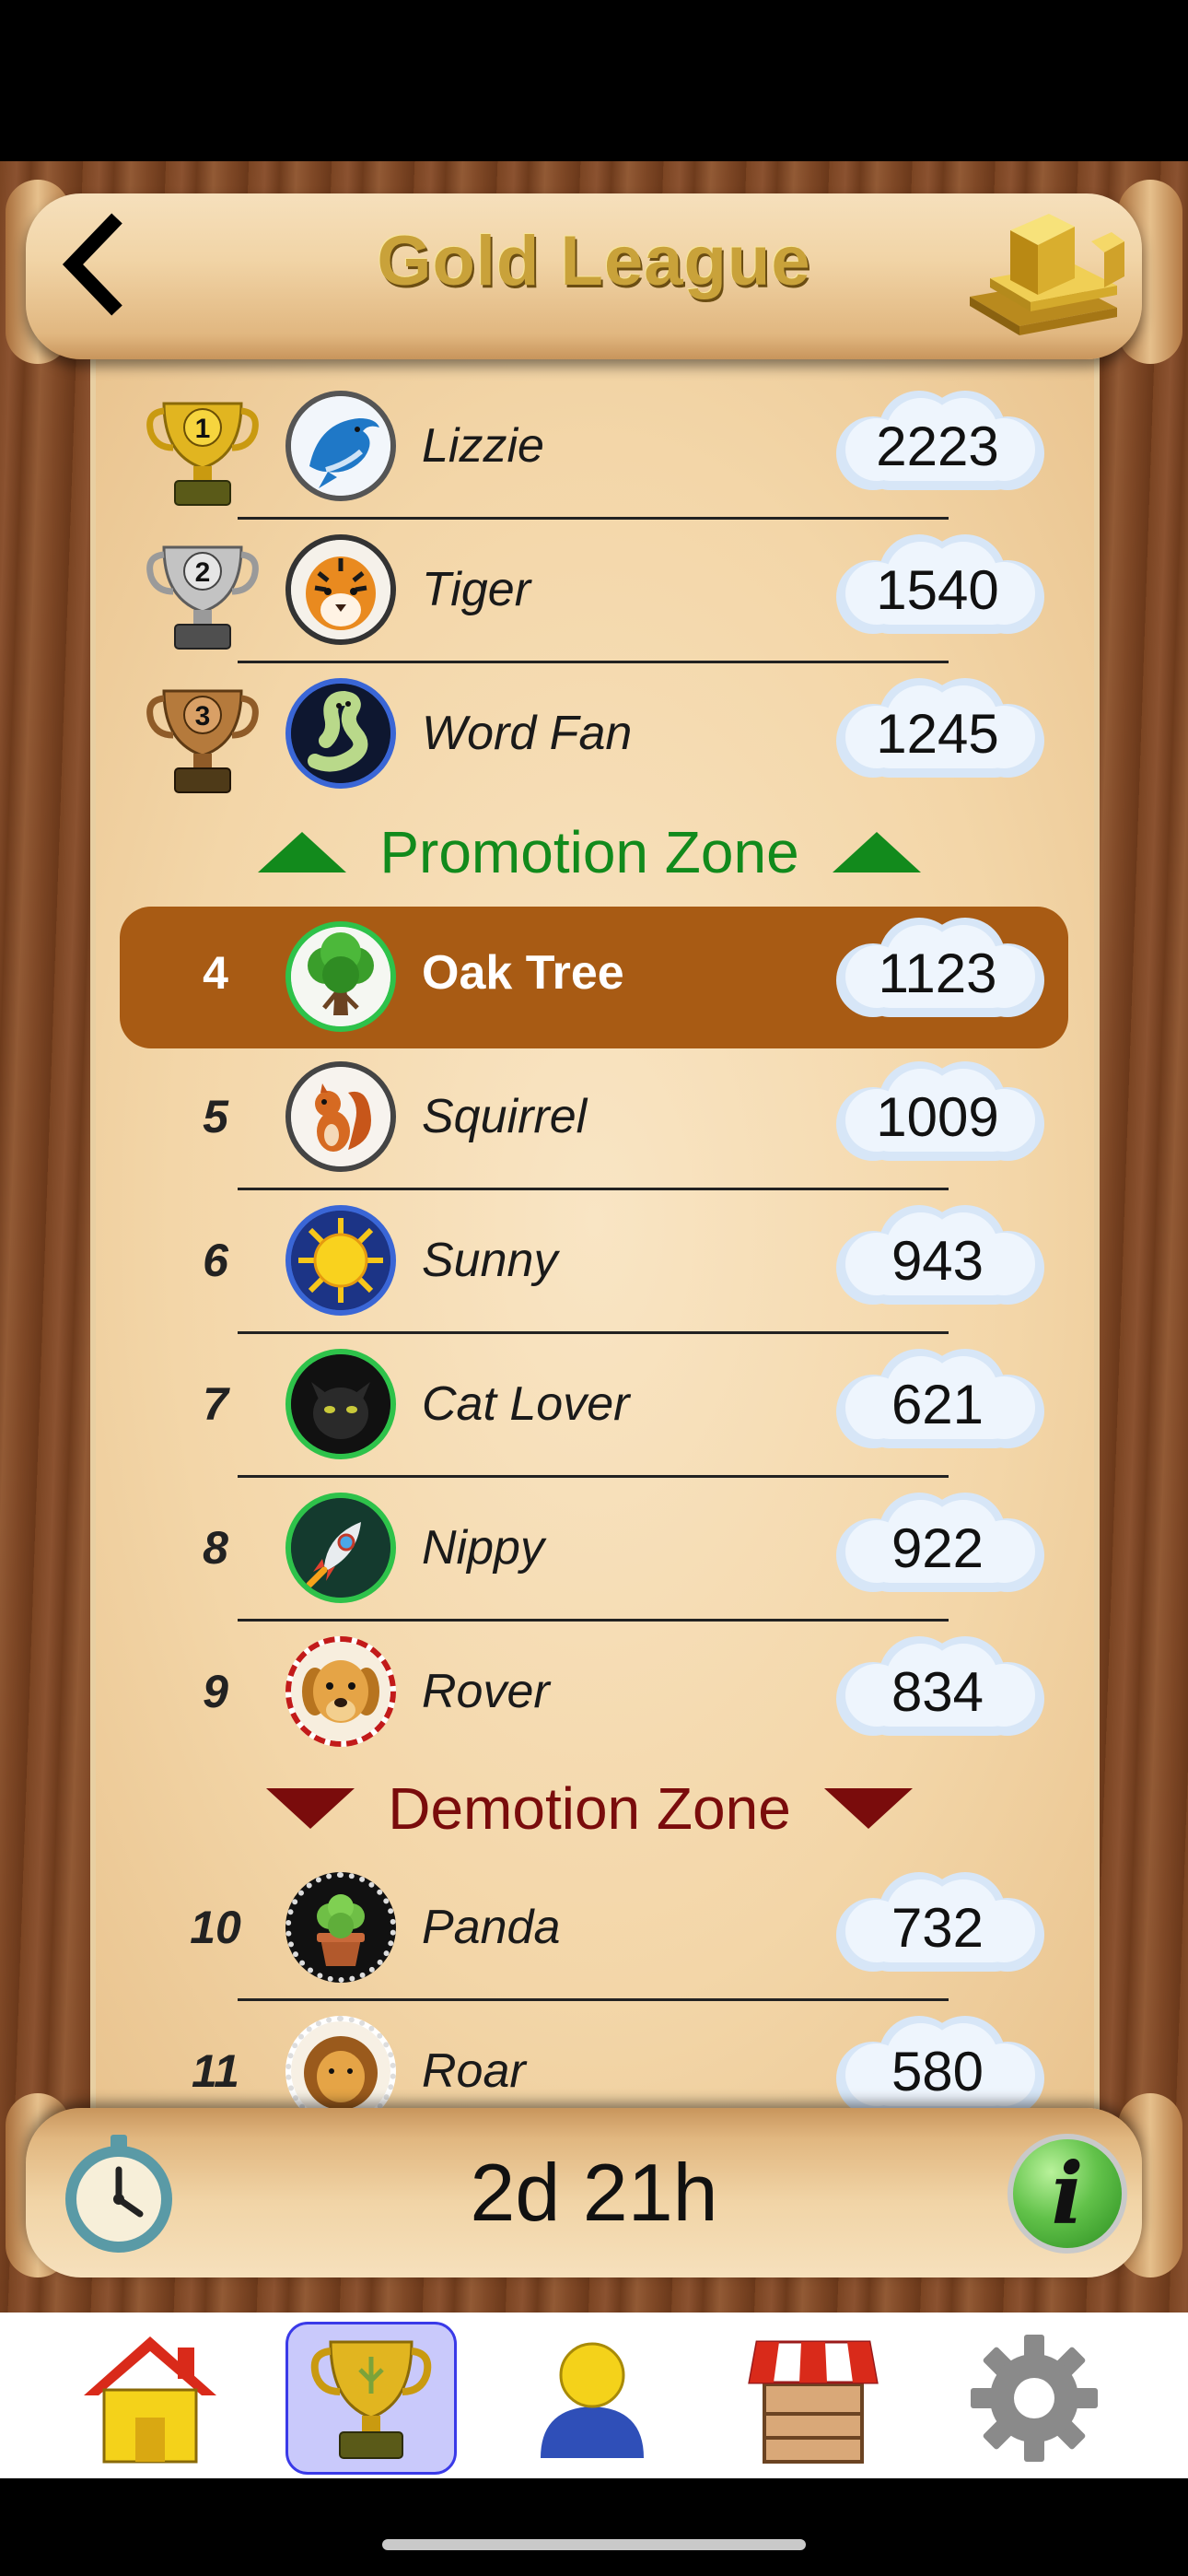 This screenshot has width=1188, height=2576. Describe the element at coordinates (505, 1116) in the screenshot. I see `player-name: Squirrel` at that location.